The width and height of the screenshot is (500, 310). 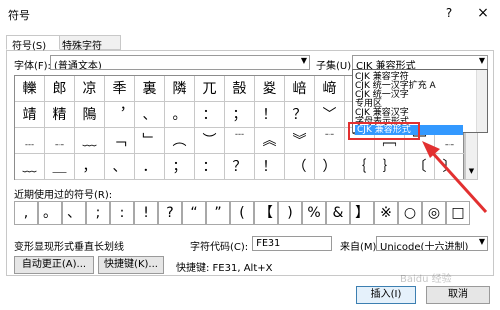 I want to click on symbol-cell: ﹀, so click(x=330, y=115).